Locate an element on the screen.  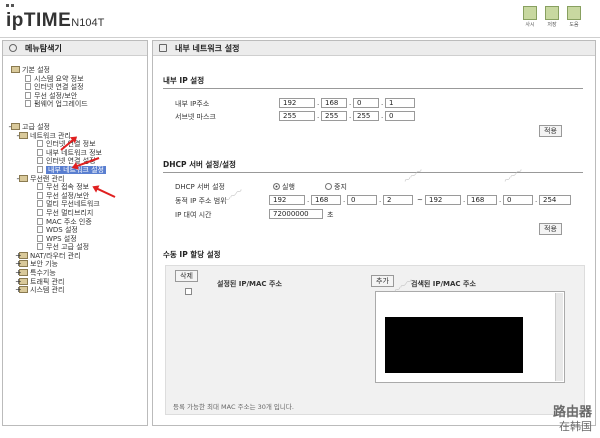
help-label: 도움 is located at coordinates (574, 25).